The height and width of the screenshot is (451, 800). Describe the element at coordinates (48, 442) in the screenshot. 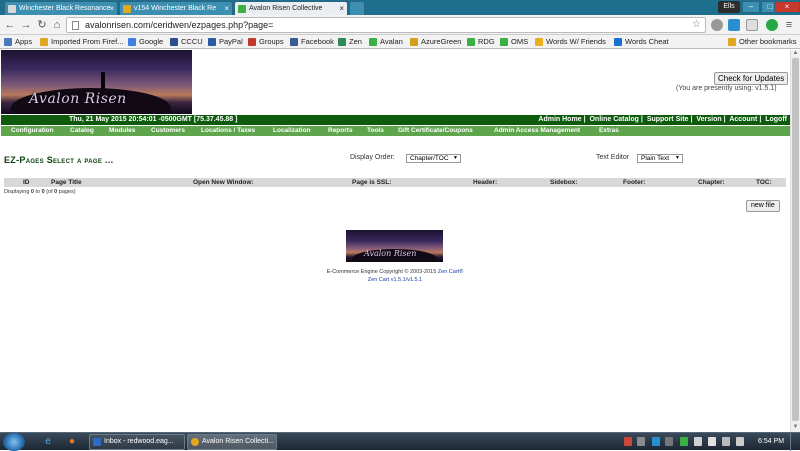

I see `internet-explorer-icon: e` at that location.